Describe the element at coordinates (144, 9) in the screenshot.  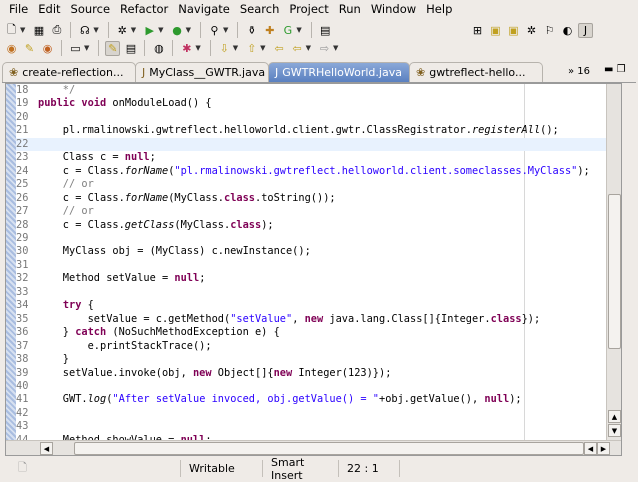
I see `menu-refactor: Refactor` at that location.